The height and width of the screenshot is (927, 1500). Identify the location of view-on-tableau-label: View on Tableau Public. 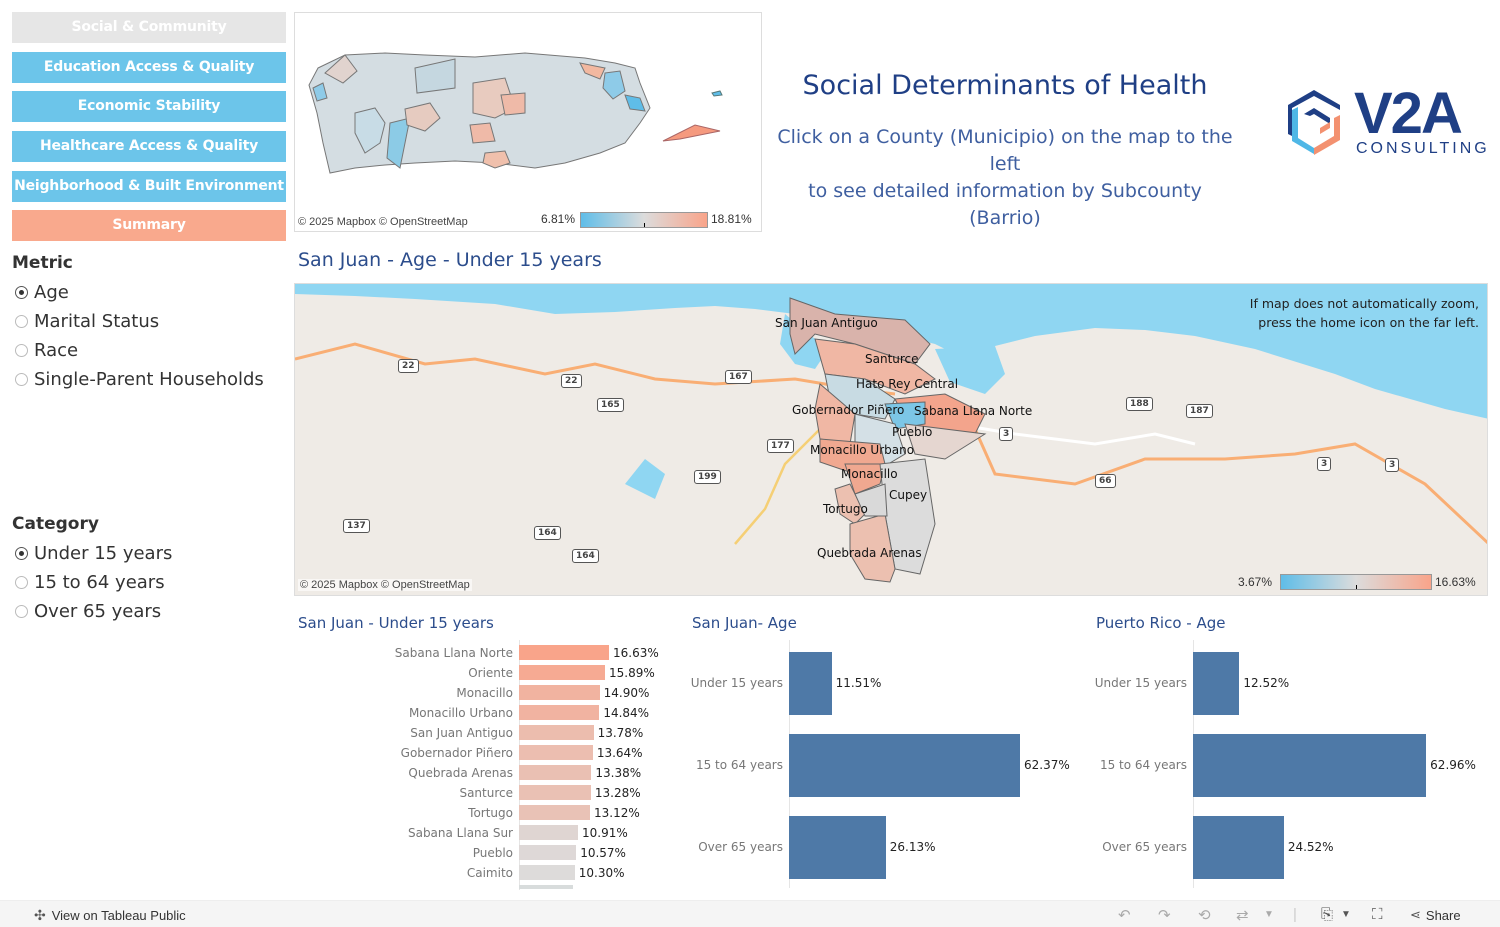
(118, 915).